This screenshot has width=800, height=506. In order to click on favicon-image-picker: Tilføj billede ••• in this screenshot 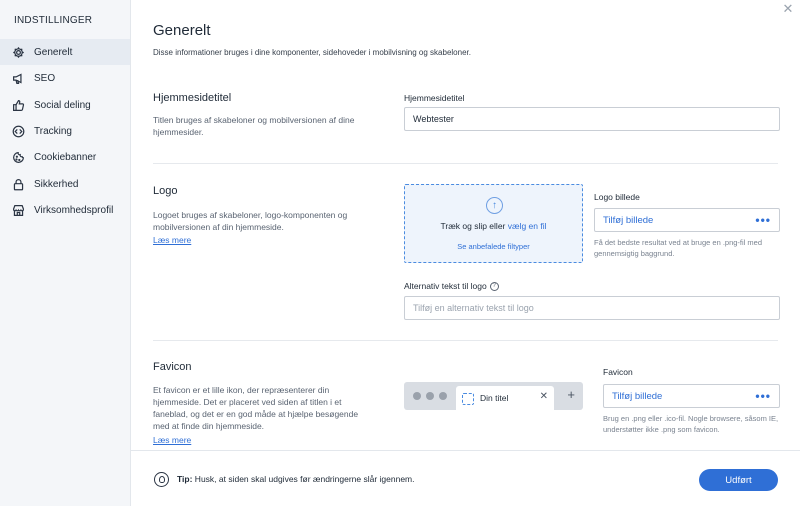, I will do `click(691, 396)`.